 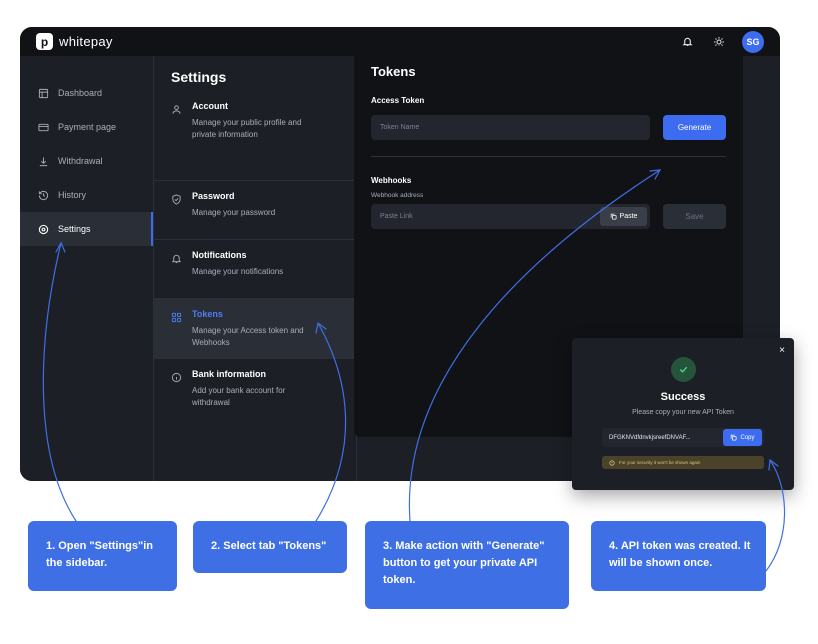 I want to click on popup-subtitle: Please copy your new API Token, so click(x=683, y=412).